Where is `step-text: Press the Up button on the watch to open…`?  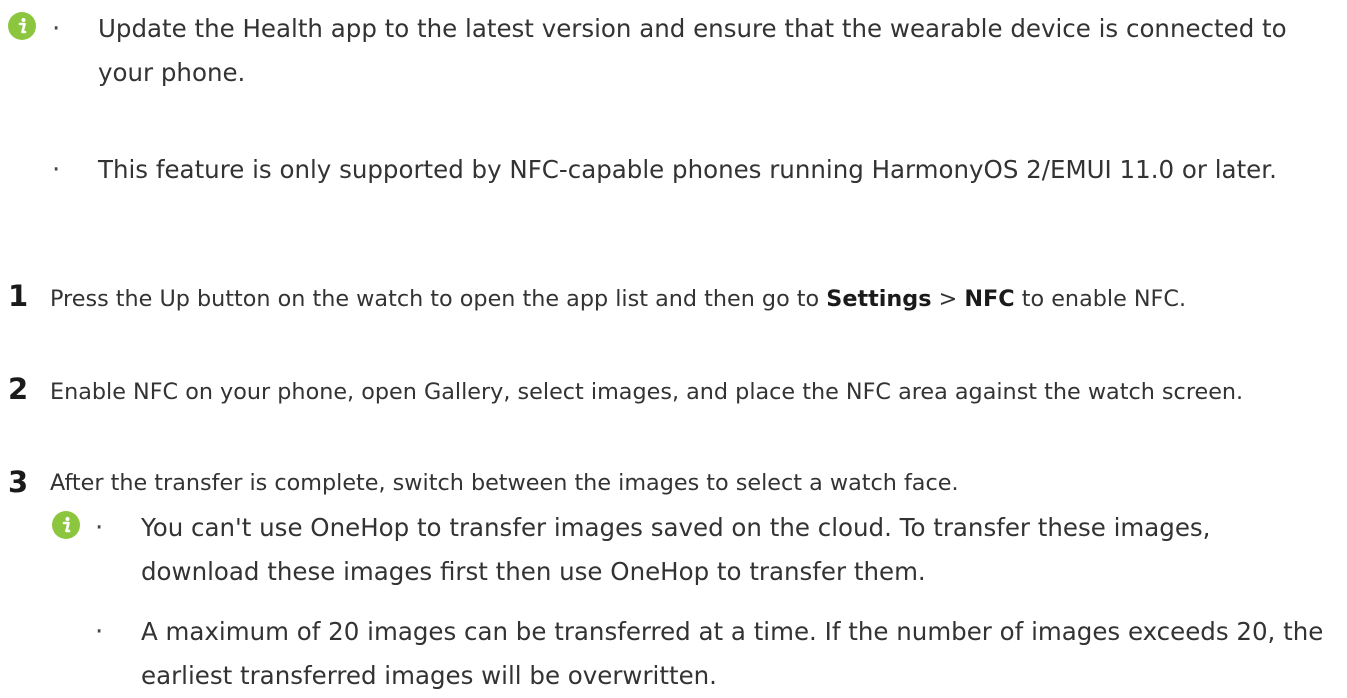 step-text: Press the Up button on the watch to open… is located at coordinates (695, 299).